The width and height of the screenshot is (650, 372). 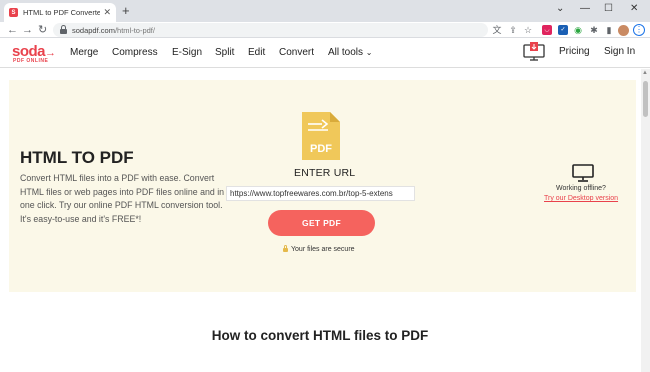 I want to click on side-panel-icon: ▮, so click(x=609, y=30).